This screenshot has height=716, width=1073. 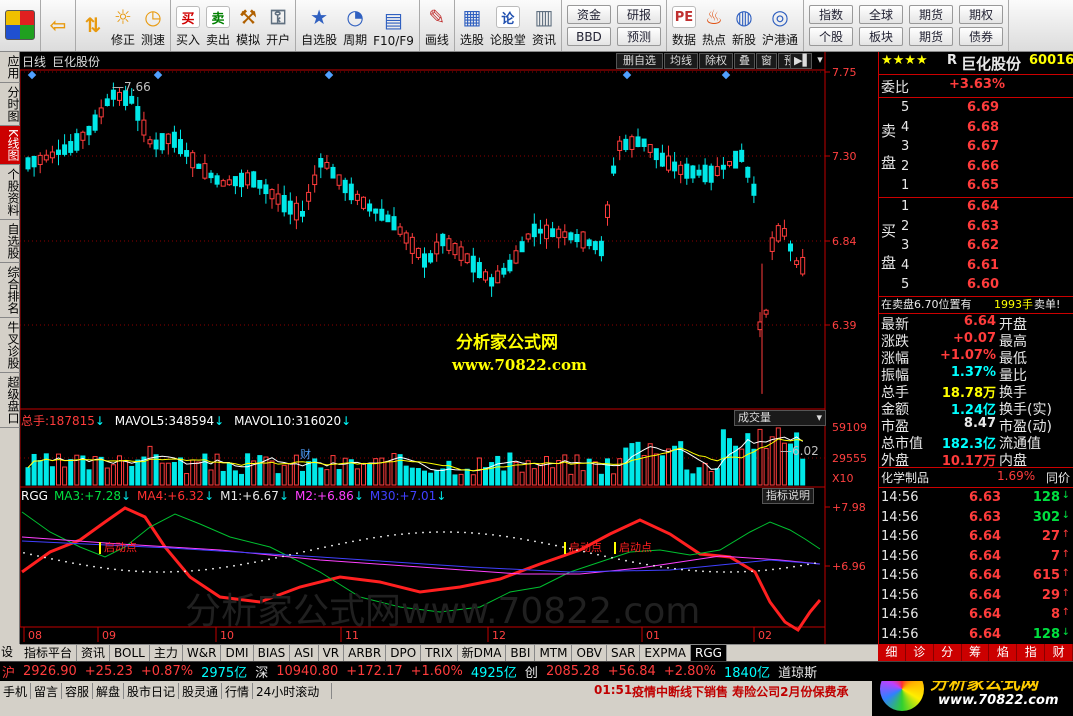 What do you see at coordinates (554, 653) in the screenshot?
I see `indicator-tab-mtm: MTM` at bounding box center [554, 653].